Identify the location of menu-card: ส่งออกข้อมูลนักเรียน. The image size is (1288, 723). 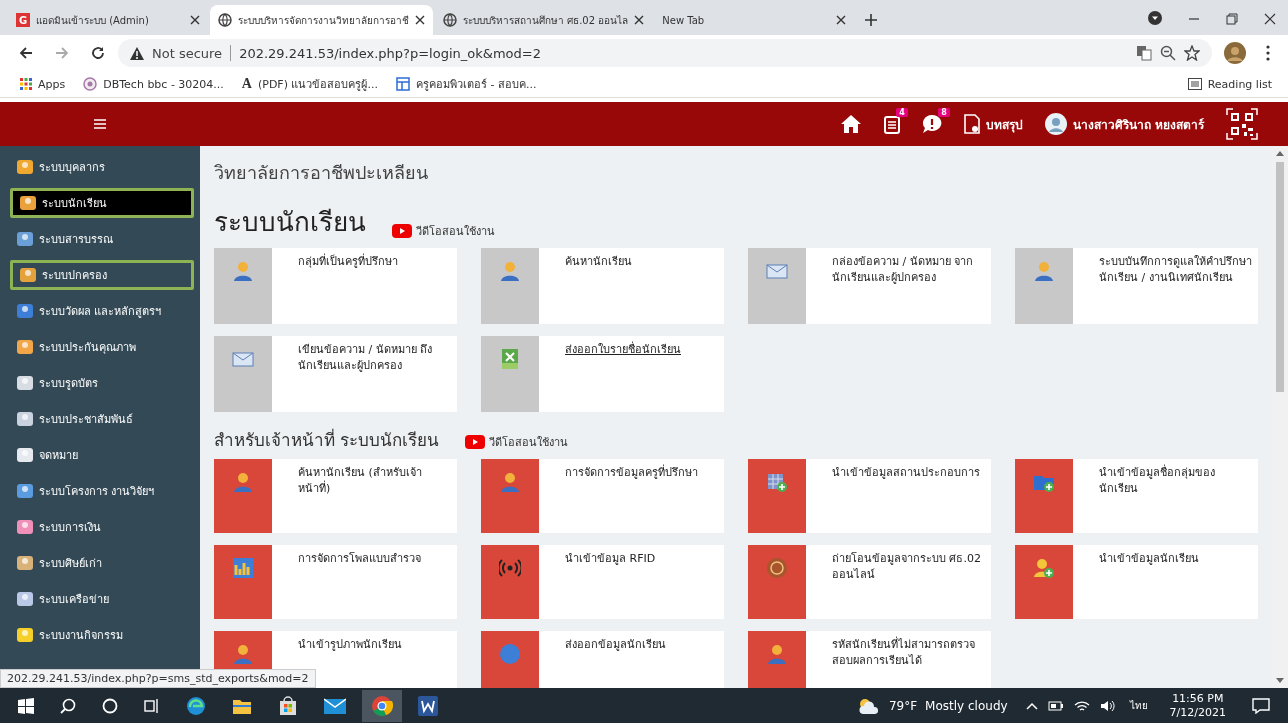
(602, 659).